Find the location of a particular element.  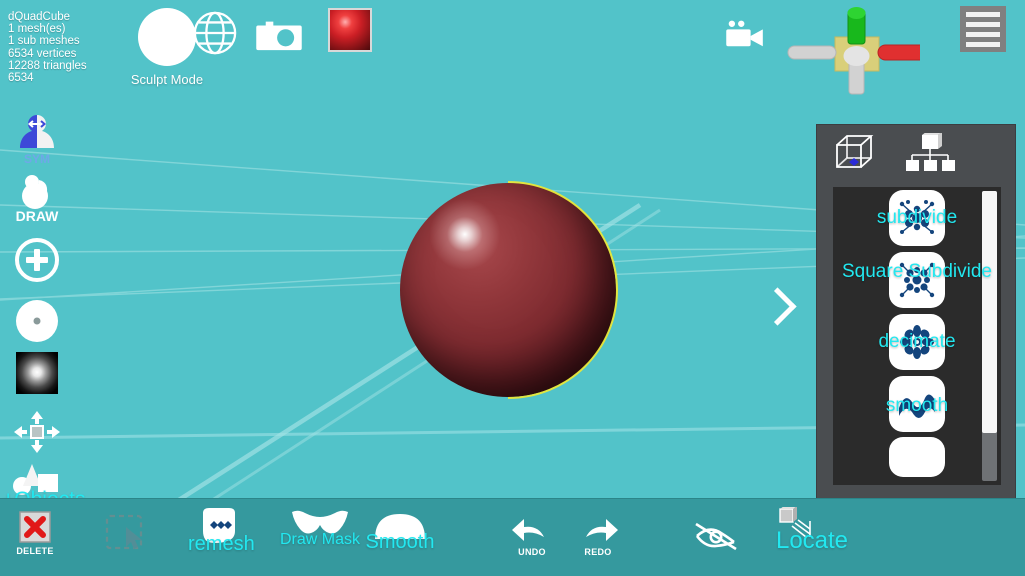

symmetry-icon is located at coordinates (37, 131).